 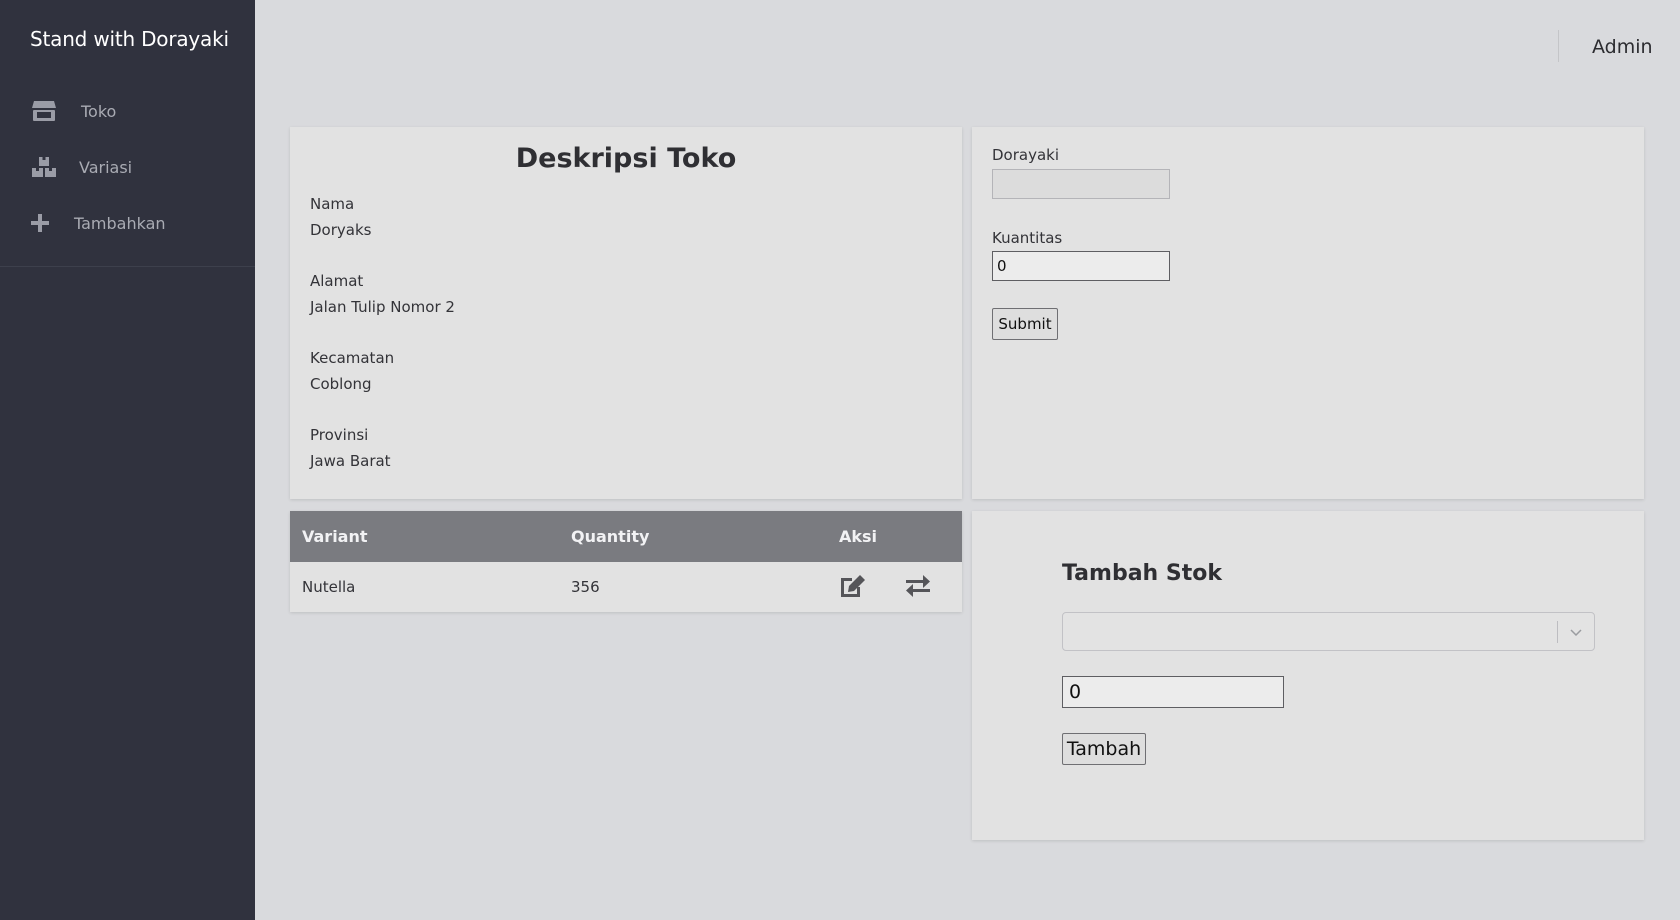 What do you see at coordinates (341, 230) in the screenshot?
I see `field-value-nama: Doryaks` at bounding box center [341, 230].